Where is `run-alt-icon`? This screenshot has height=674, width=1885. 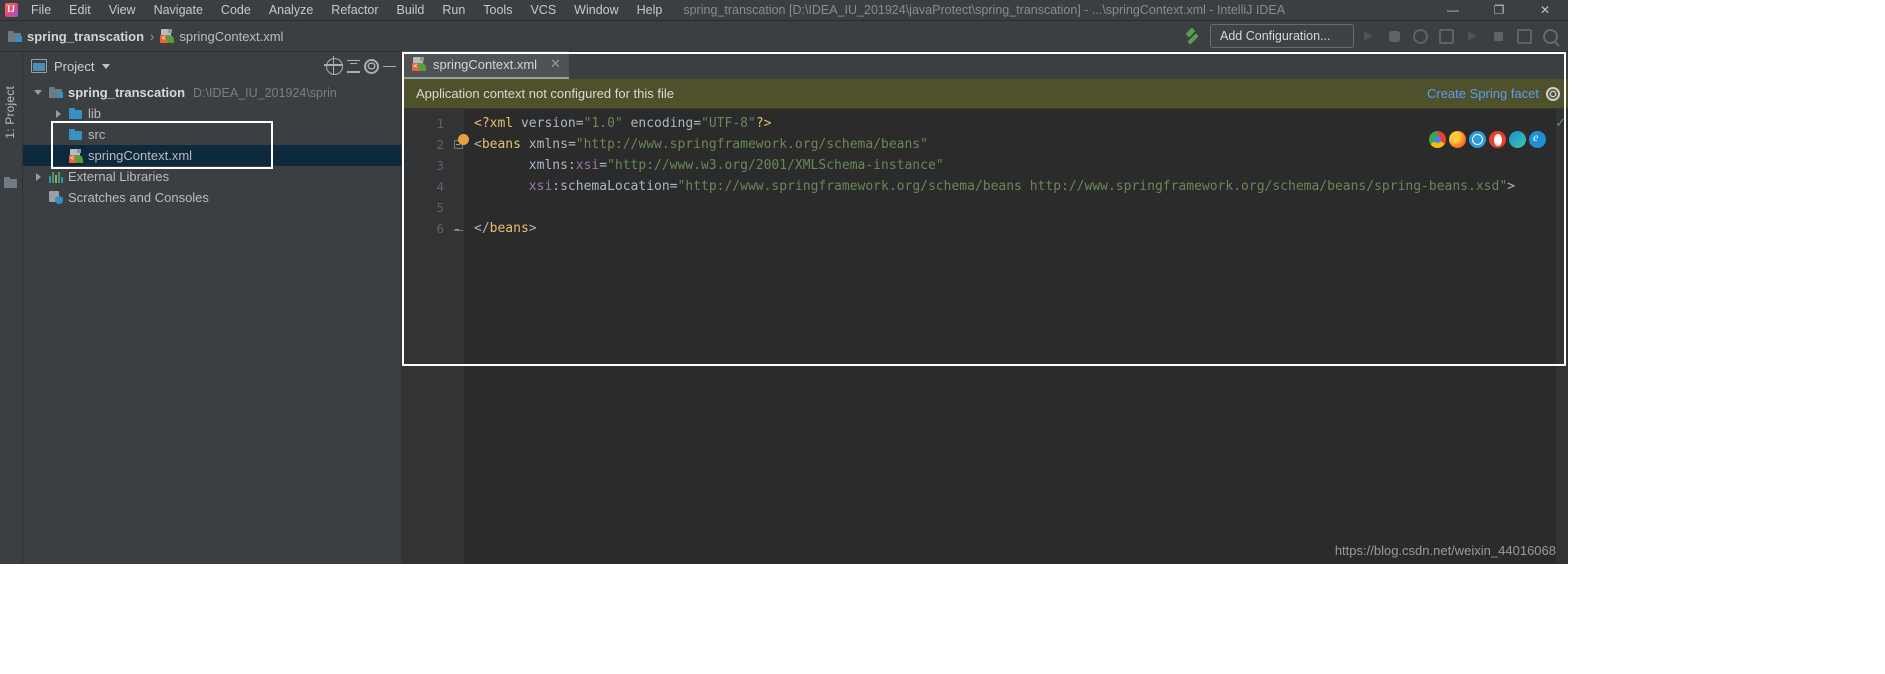
run-alt-icon is located at coordinates (1472, 36).